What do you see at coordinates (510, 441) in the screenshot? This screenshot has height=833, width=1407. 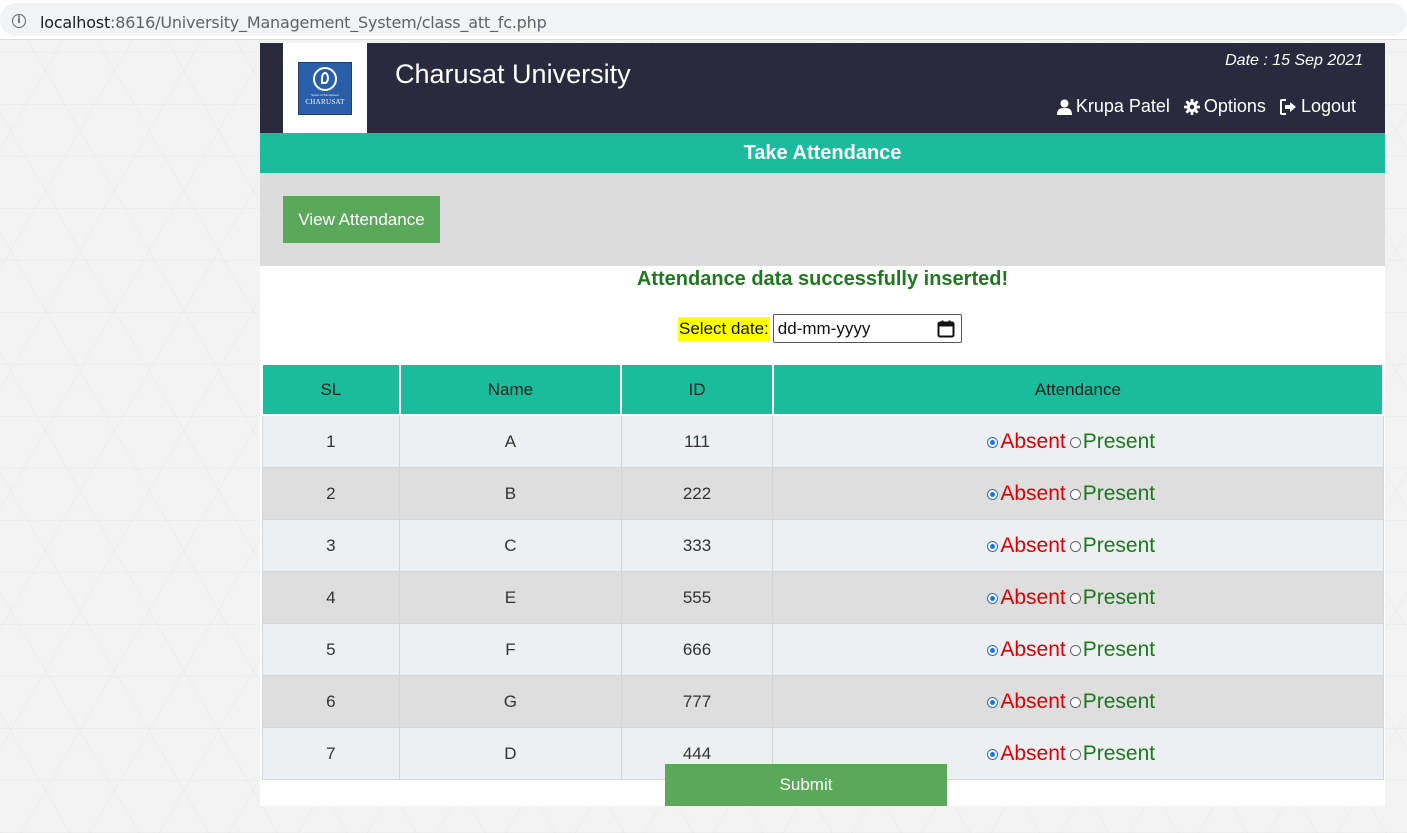 I see `cell-name: A` at bounding box center [510, 441].